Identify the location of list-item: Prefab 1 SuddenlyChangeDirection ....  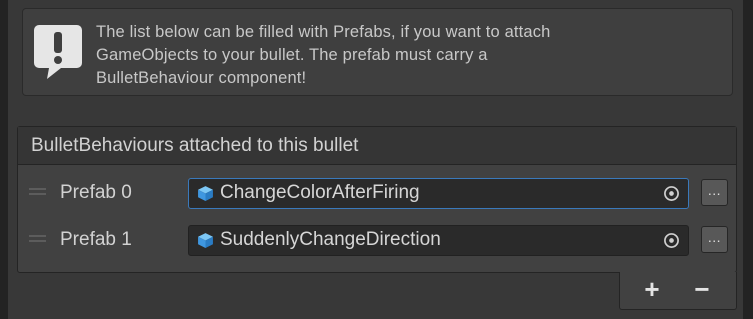
(377, 241).